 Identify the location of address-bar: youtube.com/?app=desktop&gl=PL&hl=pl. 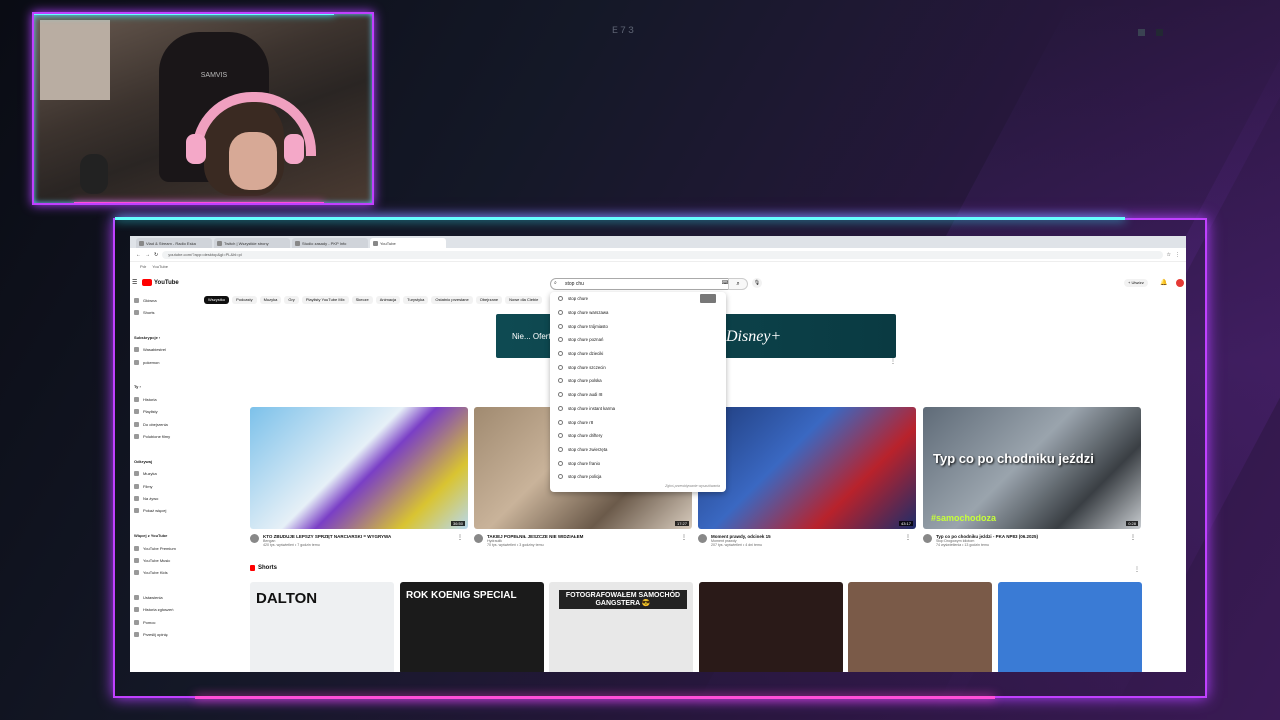
(662, 254).